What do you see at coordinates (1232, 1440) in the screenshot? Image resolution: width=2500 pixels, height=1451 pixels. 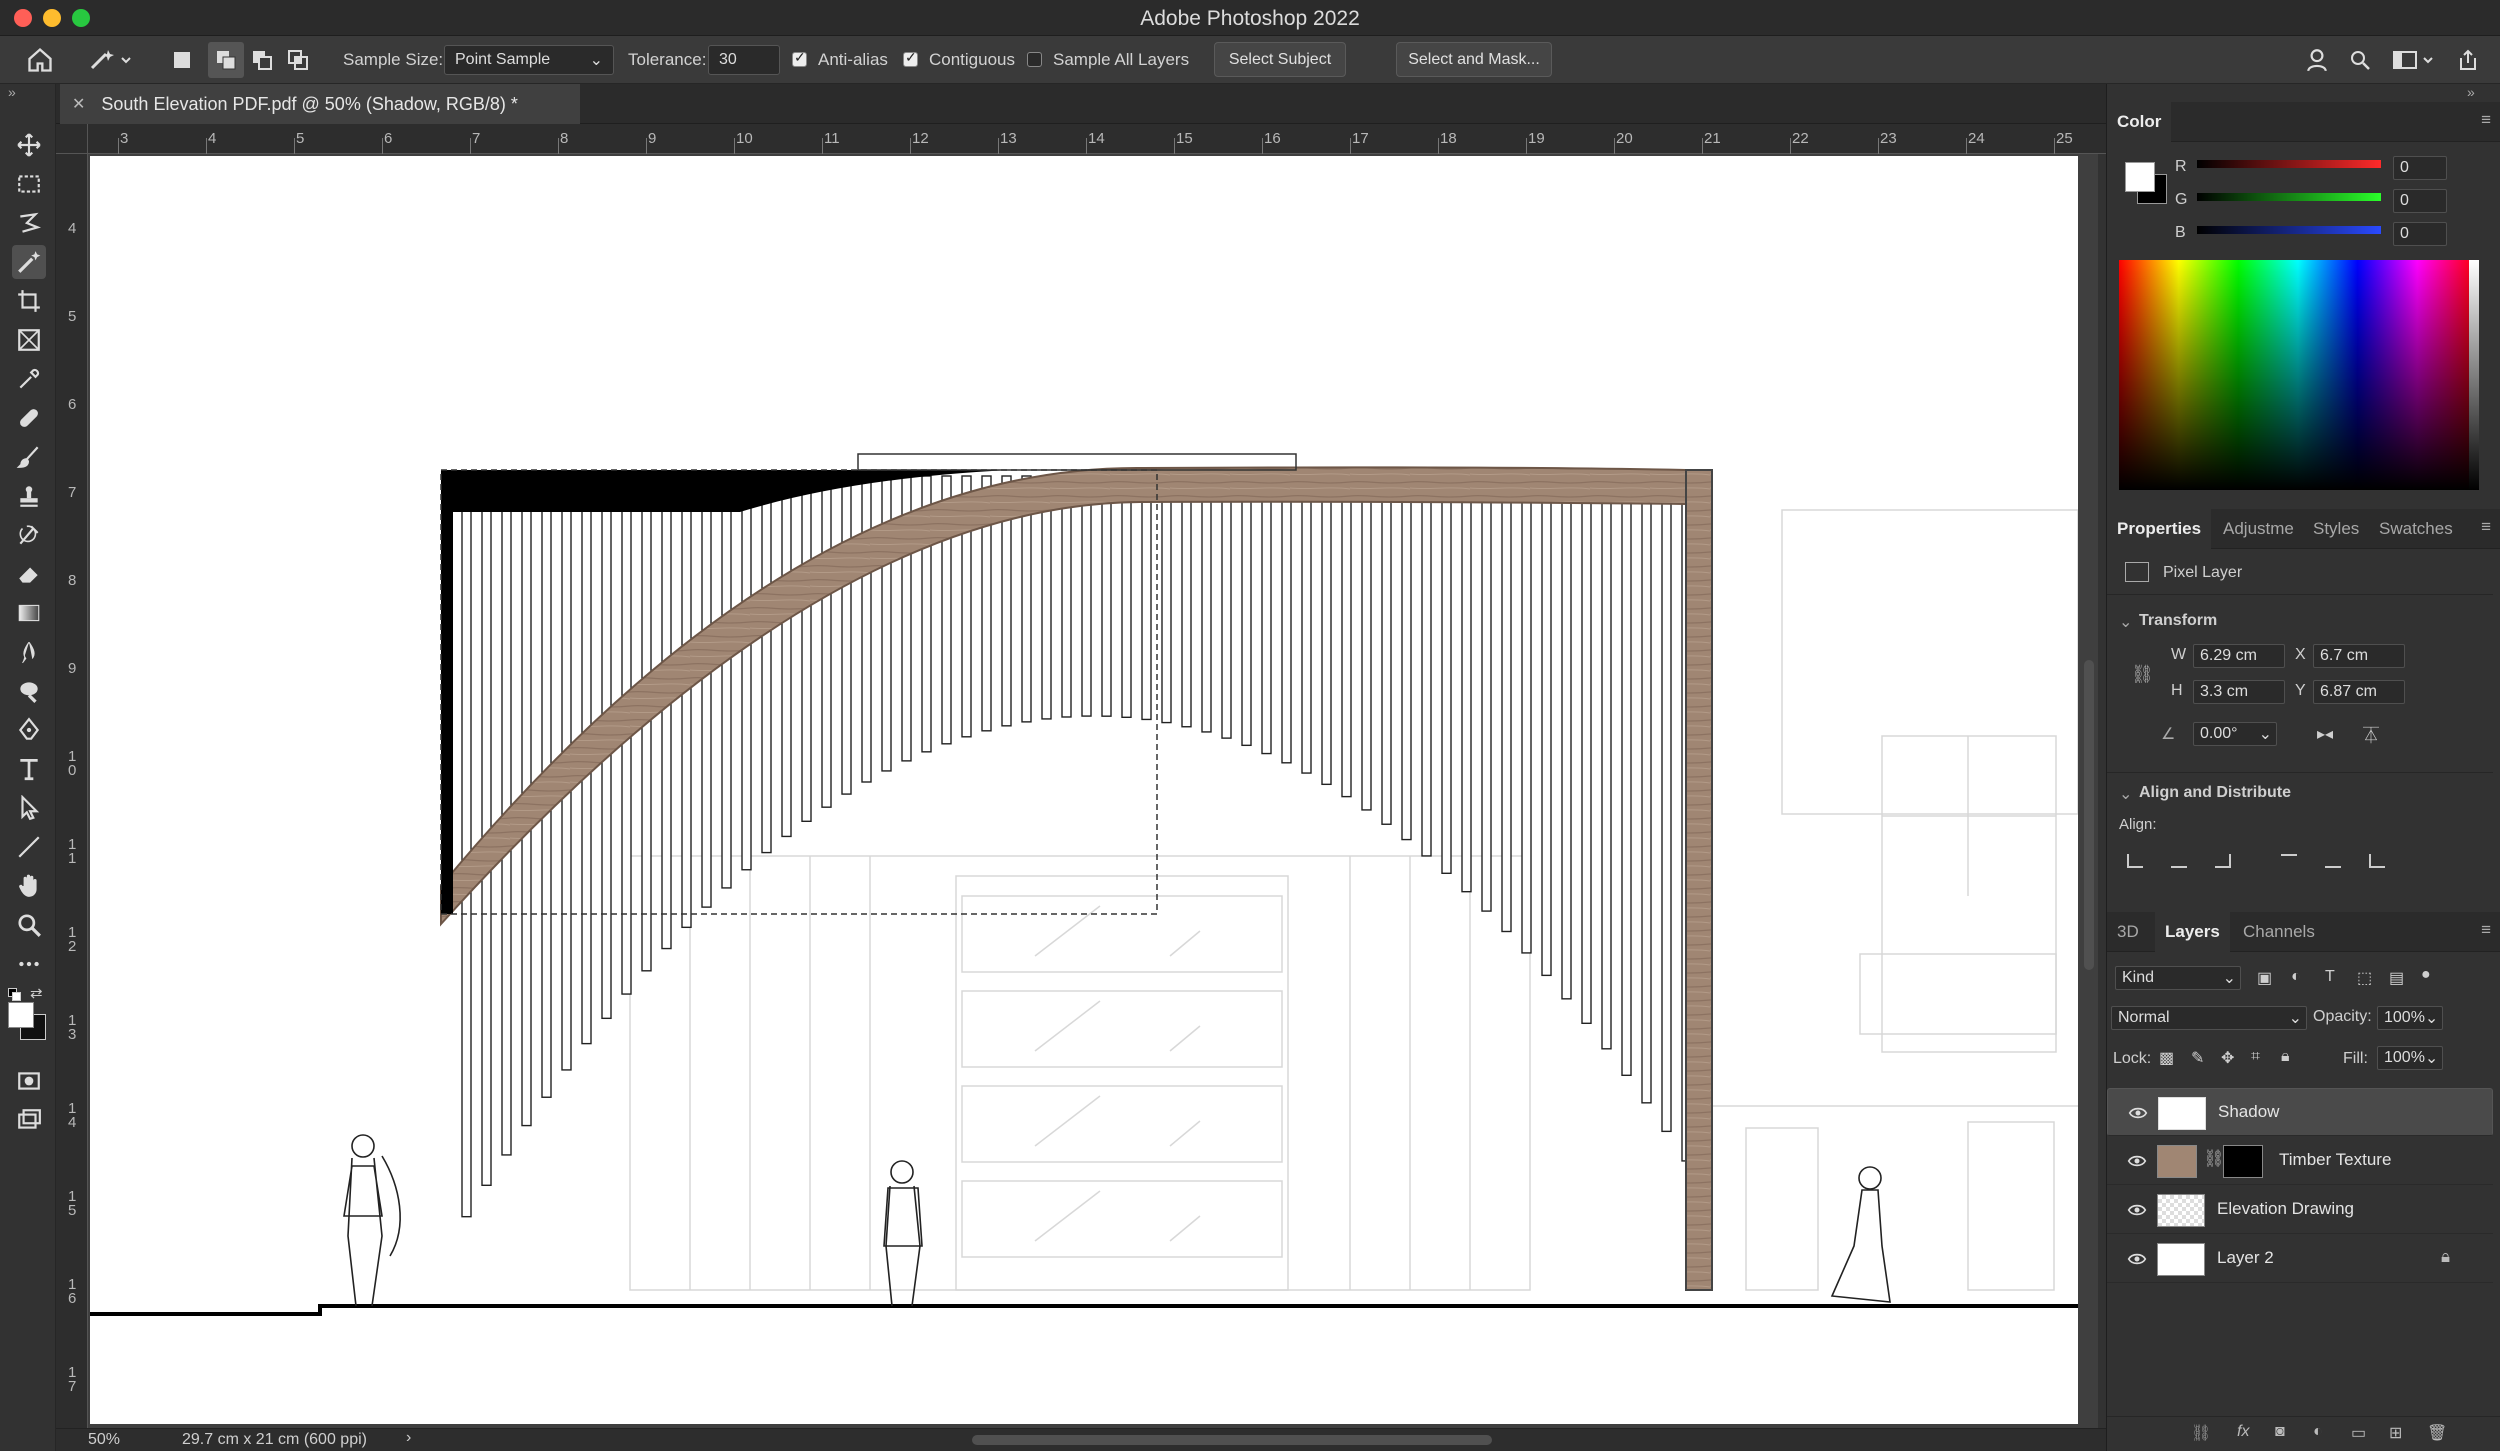 I see `horizontal-scrollbar` at bounding box center [1232, 1440].